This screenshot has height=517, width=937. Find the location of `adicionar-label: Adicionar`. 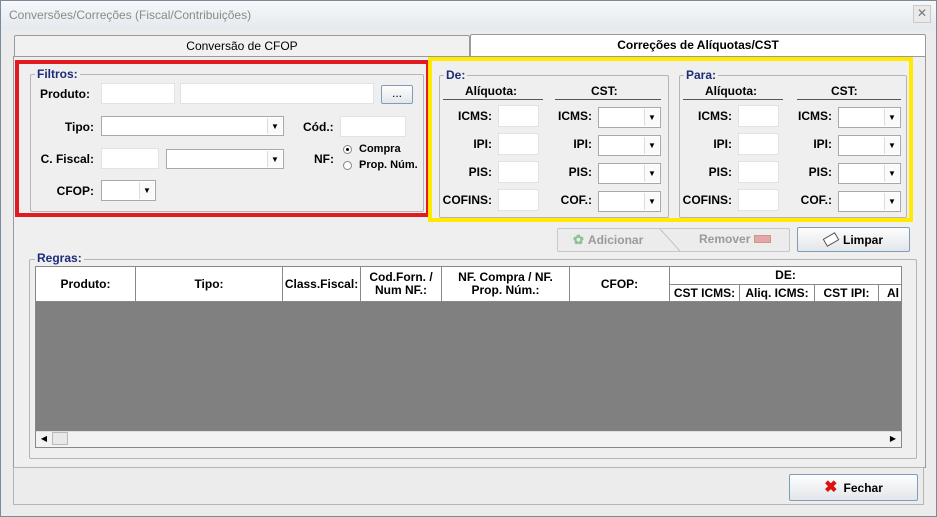

adicionar-label: Adicionar is located at coordinates (615, 240).